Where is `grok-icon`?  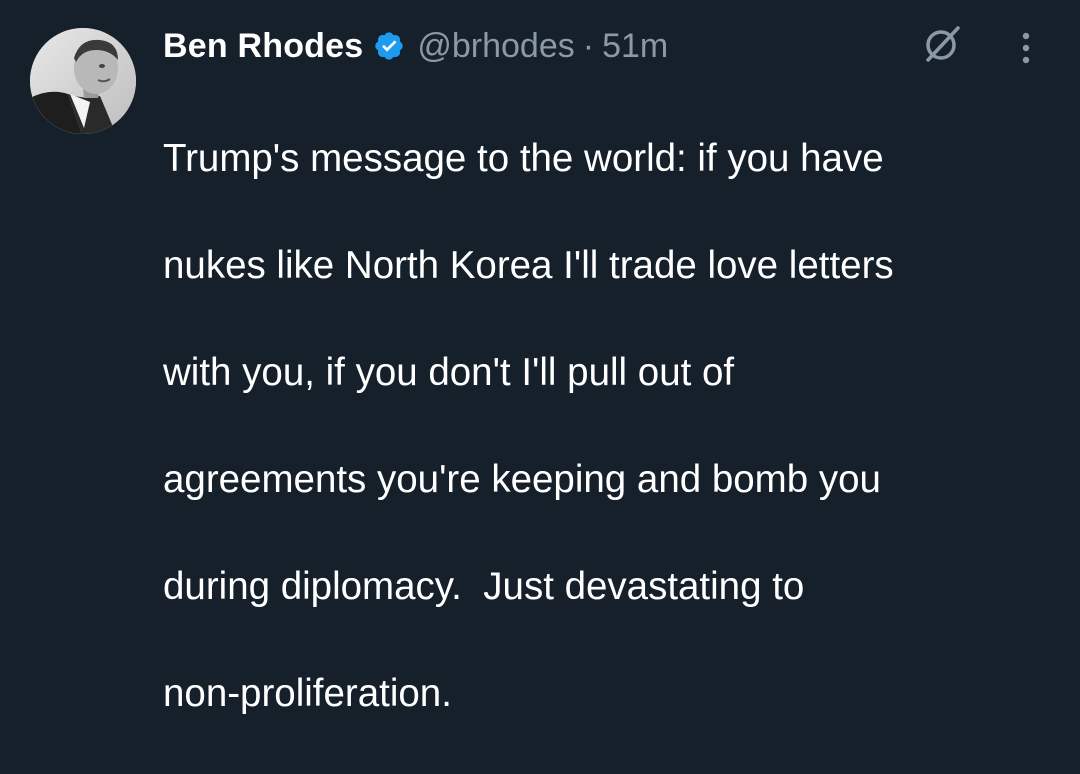 grok-icon is located at coordinates (942, 44).